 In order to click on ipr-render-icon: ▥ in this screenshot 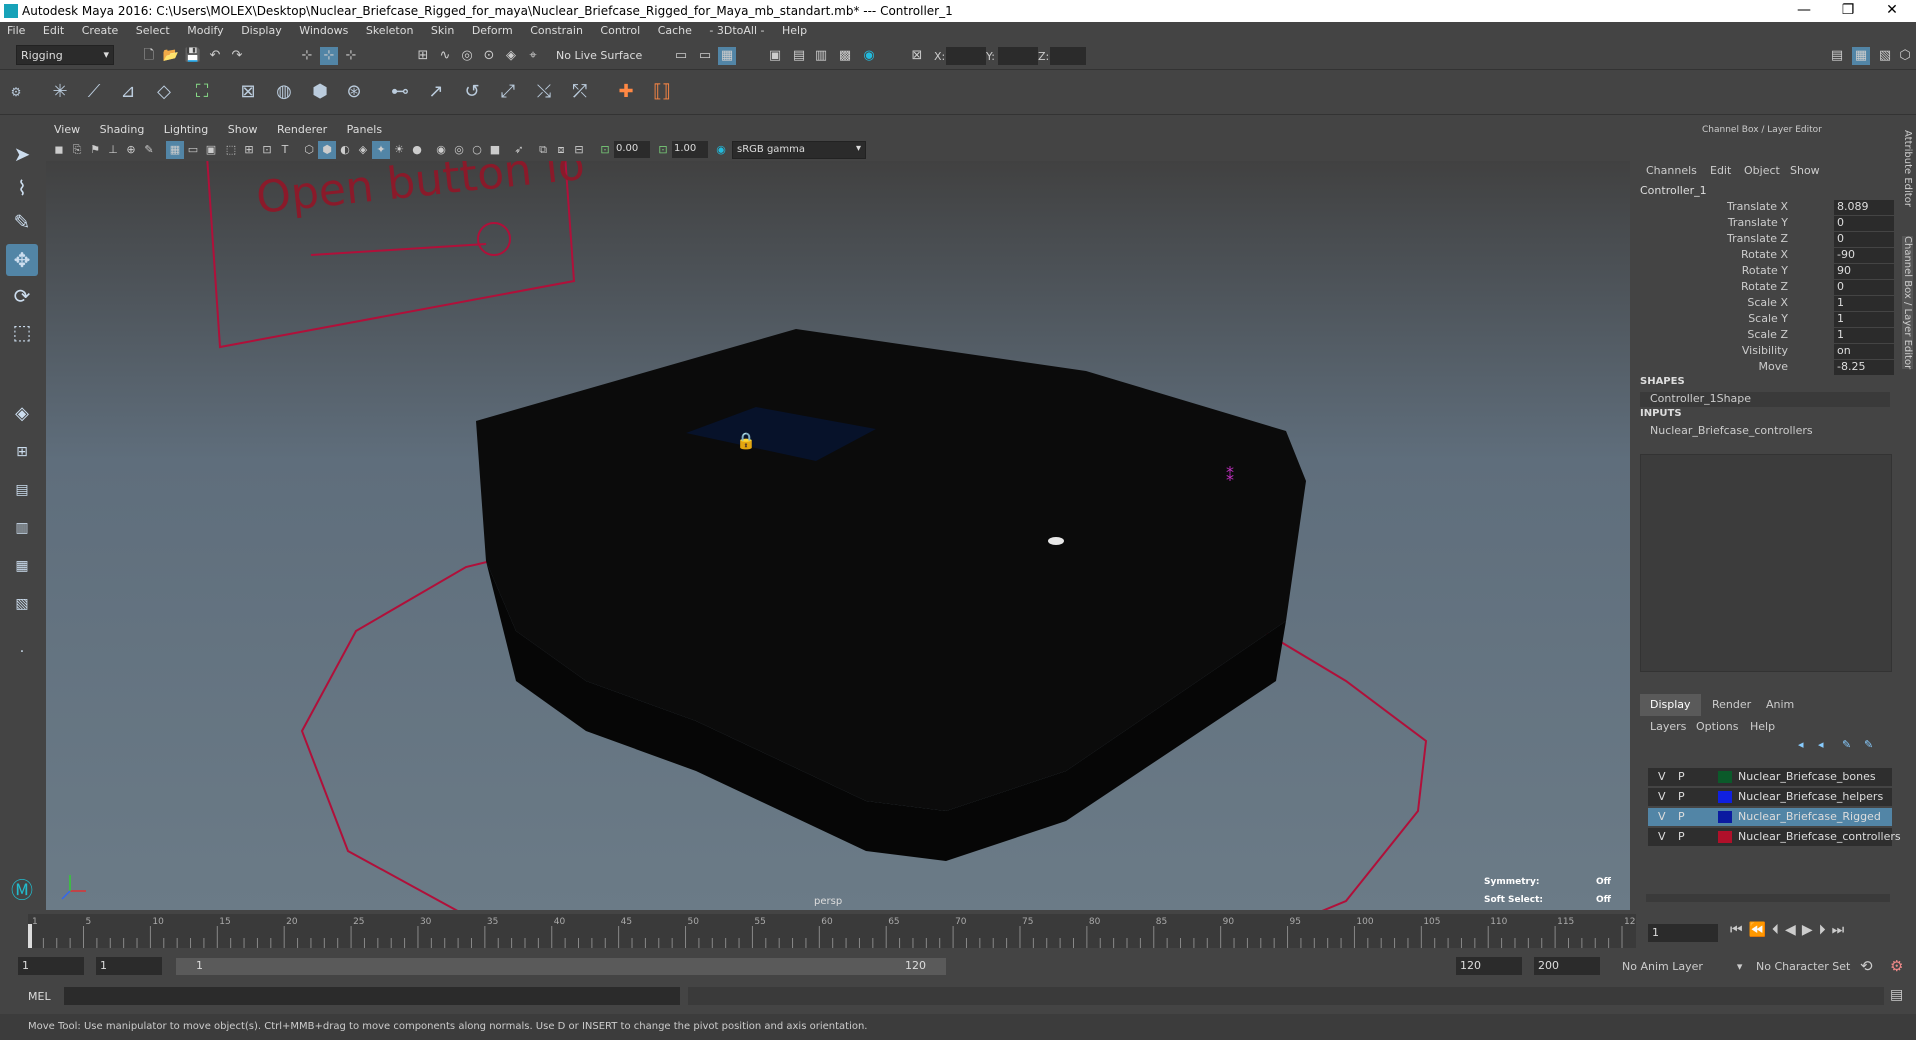, I will do `click(821, 56)`.